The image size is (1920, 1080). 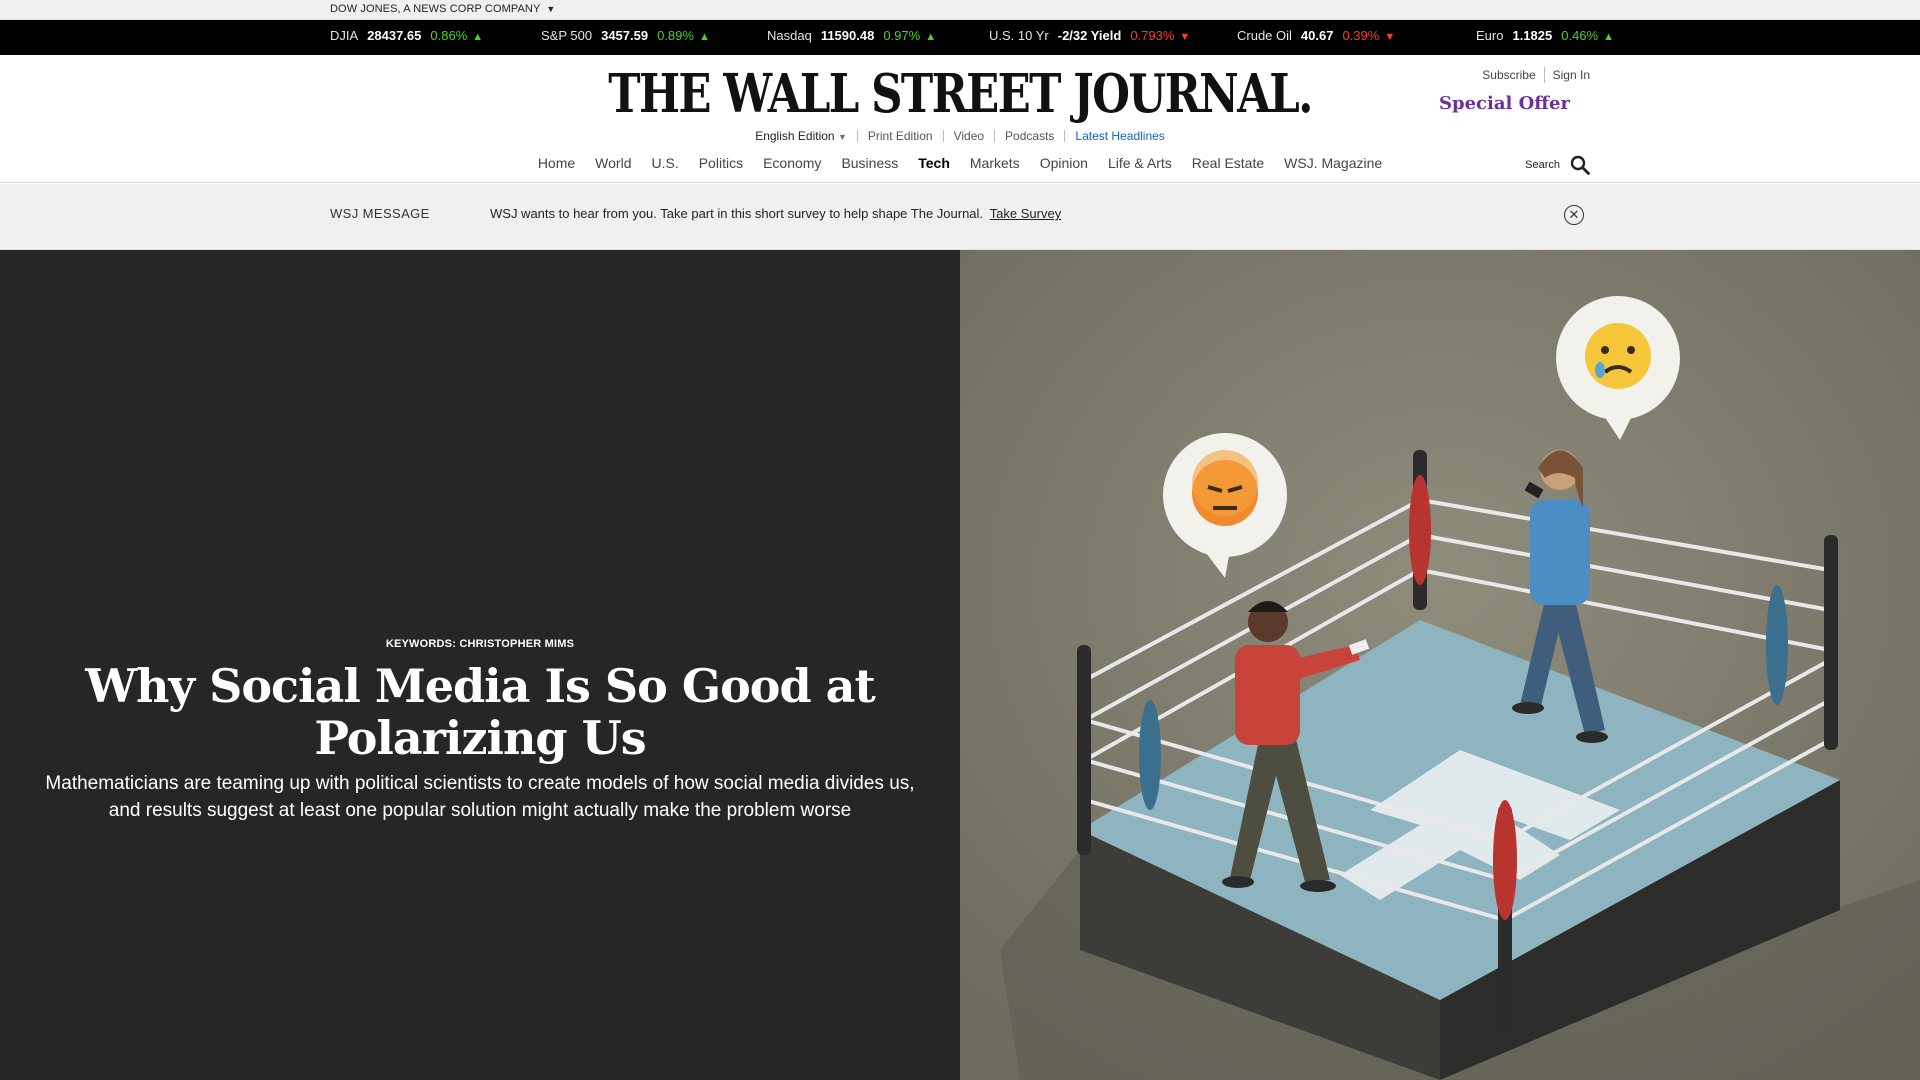 What do you see at coordinates (969, 136) in the screenshot?
I see `video-link: Video` at bounding box center [969, 136].